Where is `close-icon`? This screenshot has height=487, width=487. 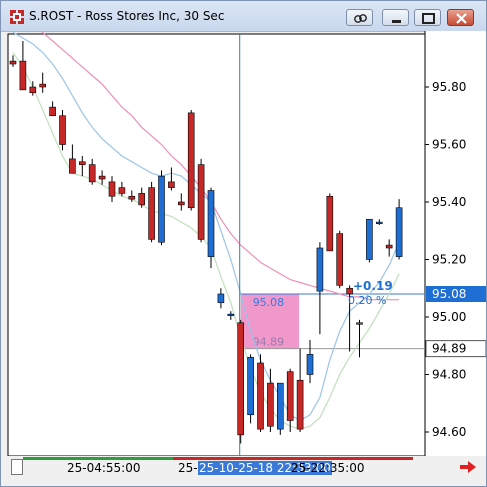
close-icon is located at coordinates (461, 18).